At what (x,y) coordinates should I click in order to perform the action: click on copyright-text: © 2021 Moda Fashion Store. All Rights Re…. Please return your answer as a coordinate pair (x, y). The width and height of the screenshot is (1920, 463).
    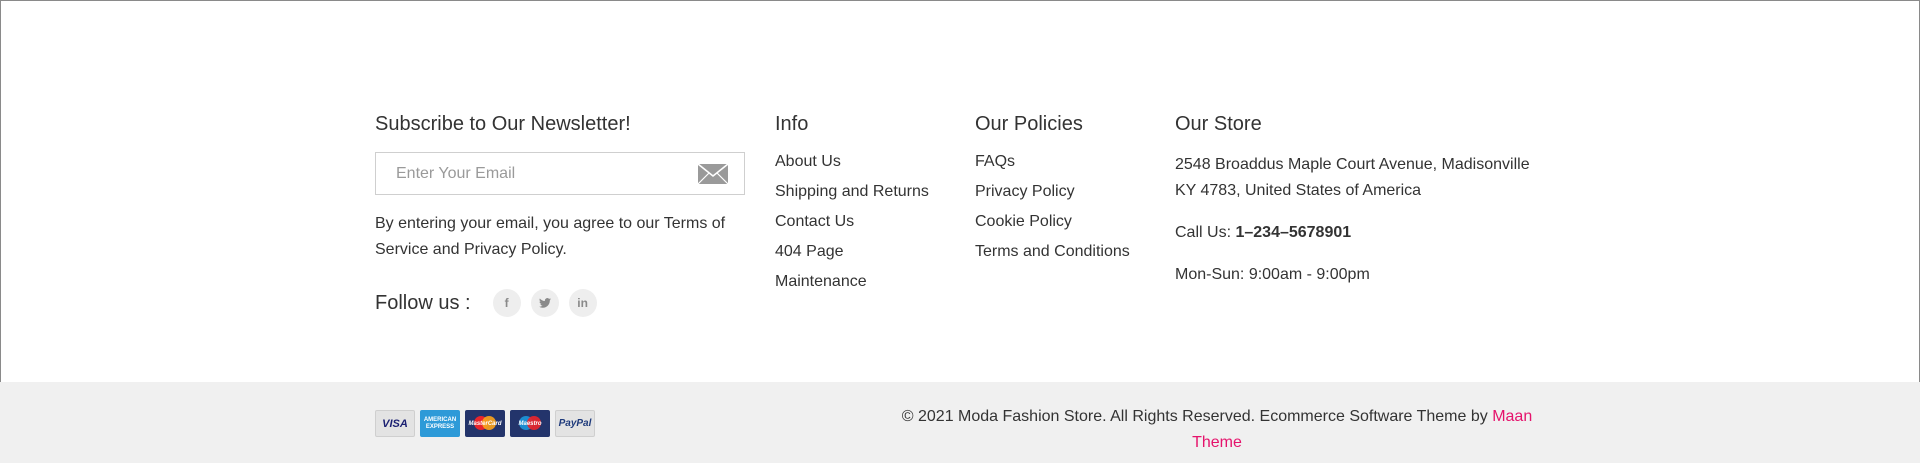
    Looking at the image, I should click on (1197, 416).